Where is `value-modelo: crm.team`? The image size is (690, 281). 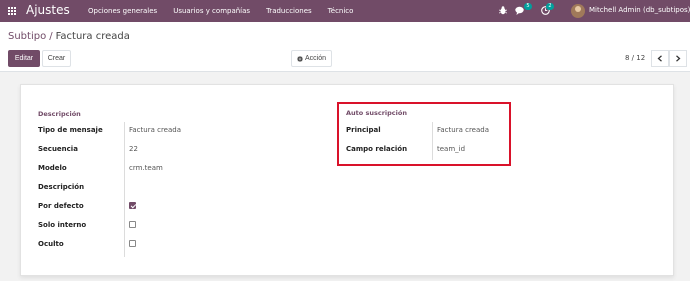 value-modelo: crm.team is located at coordinates (146, 168).